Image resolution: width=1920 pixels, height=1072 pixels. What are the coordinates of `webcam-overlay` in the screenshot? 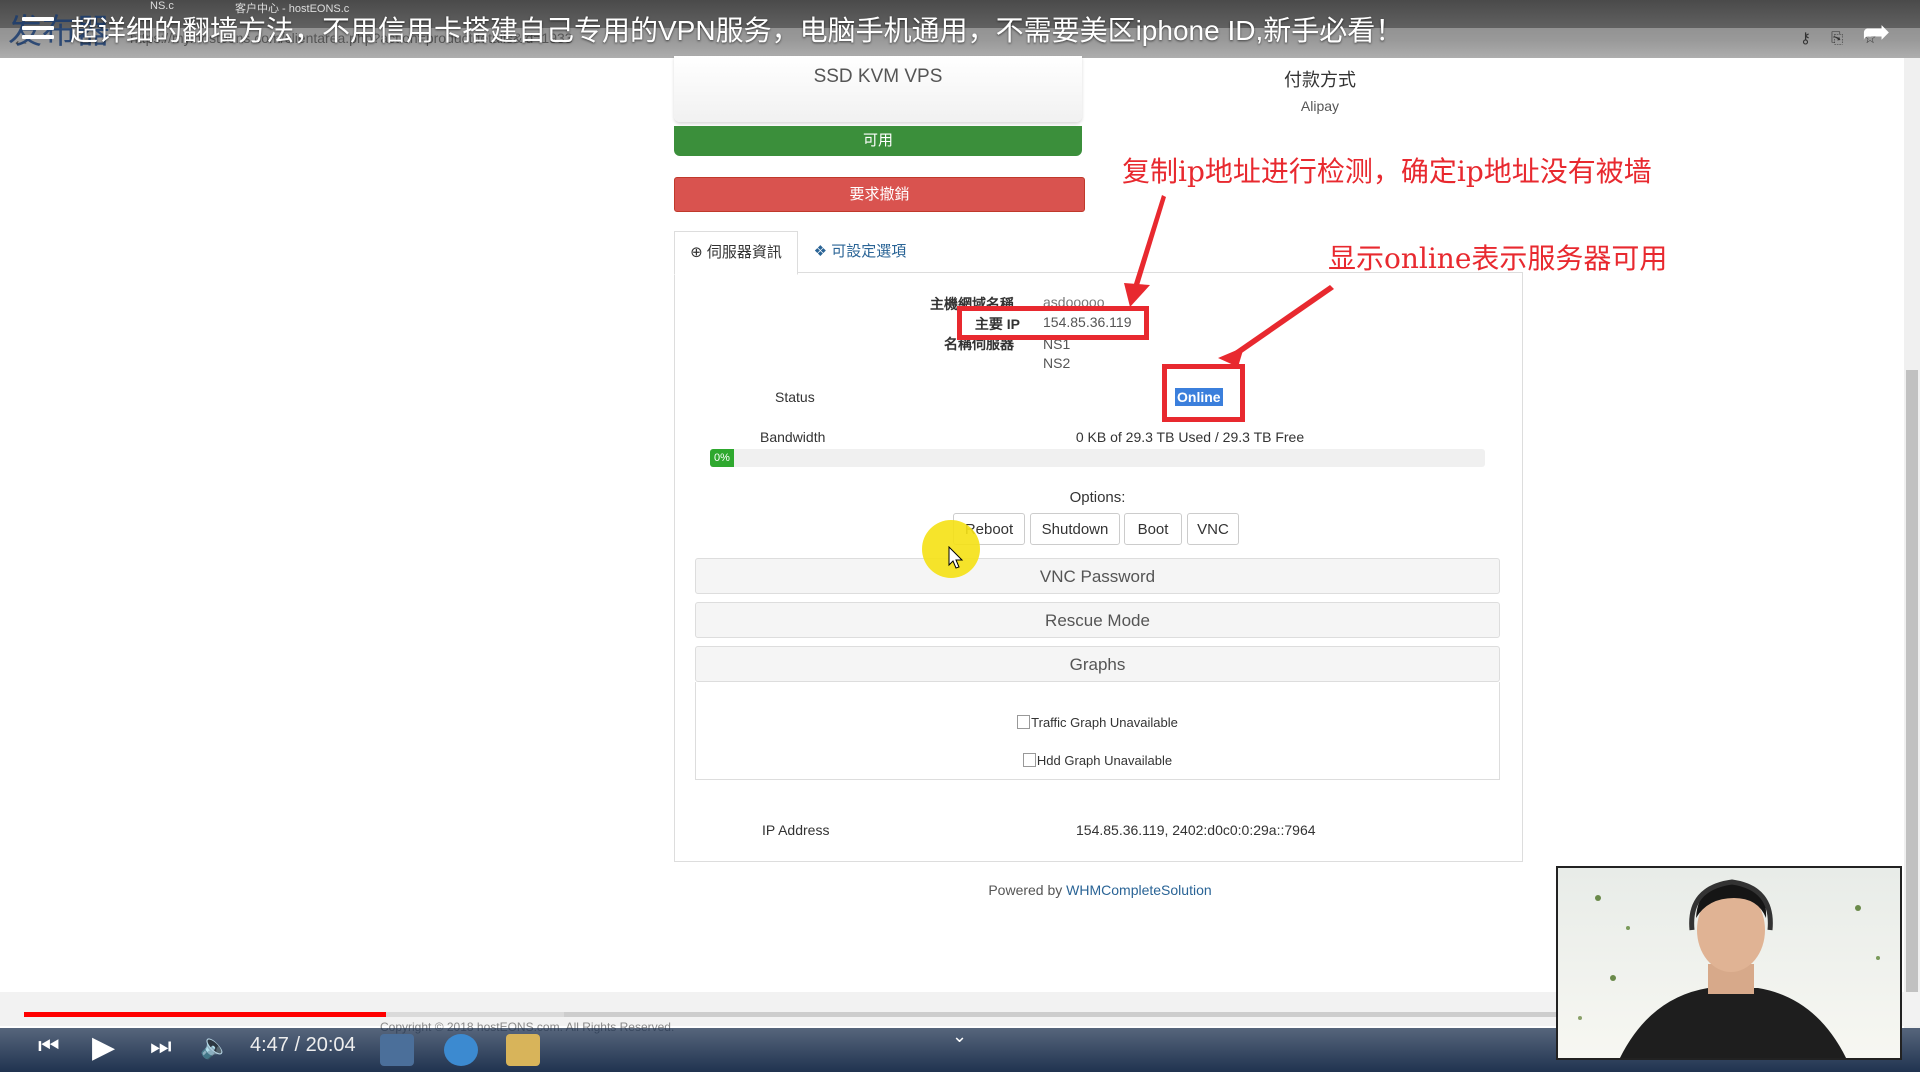 It's located at (1729, 963).